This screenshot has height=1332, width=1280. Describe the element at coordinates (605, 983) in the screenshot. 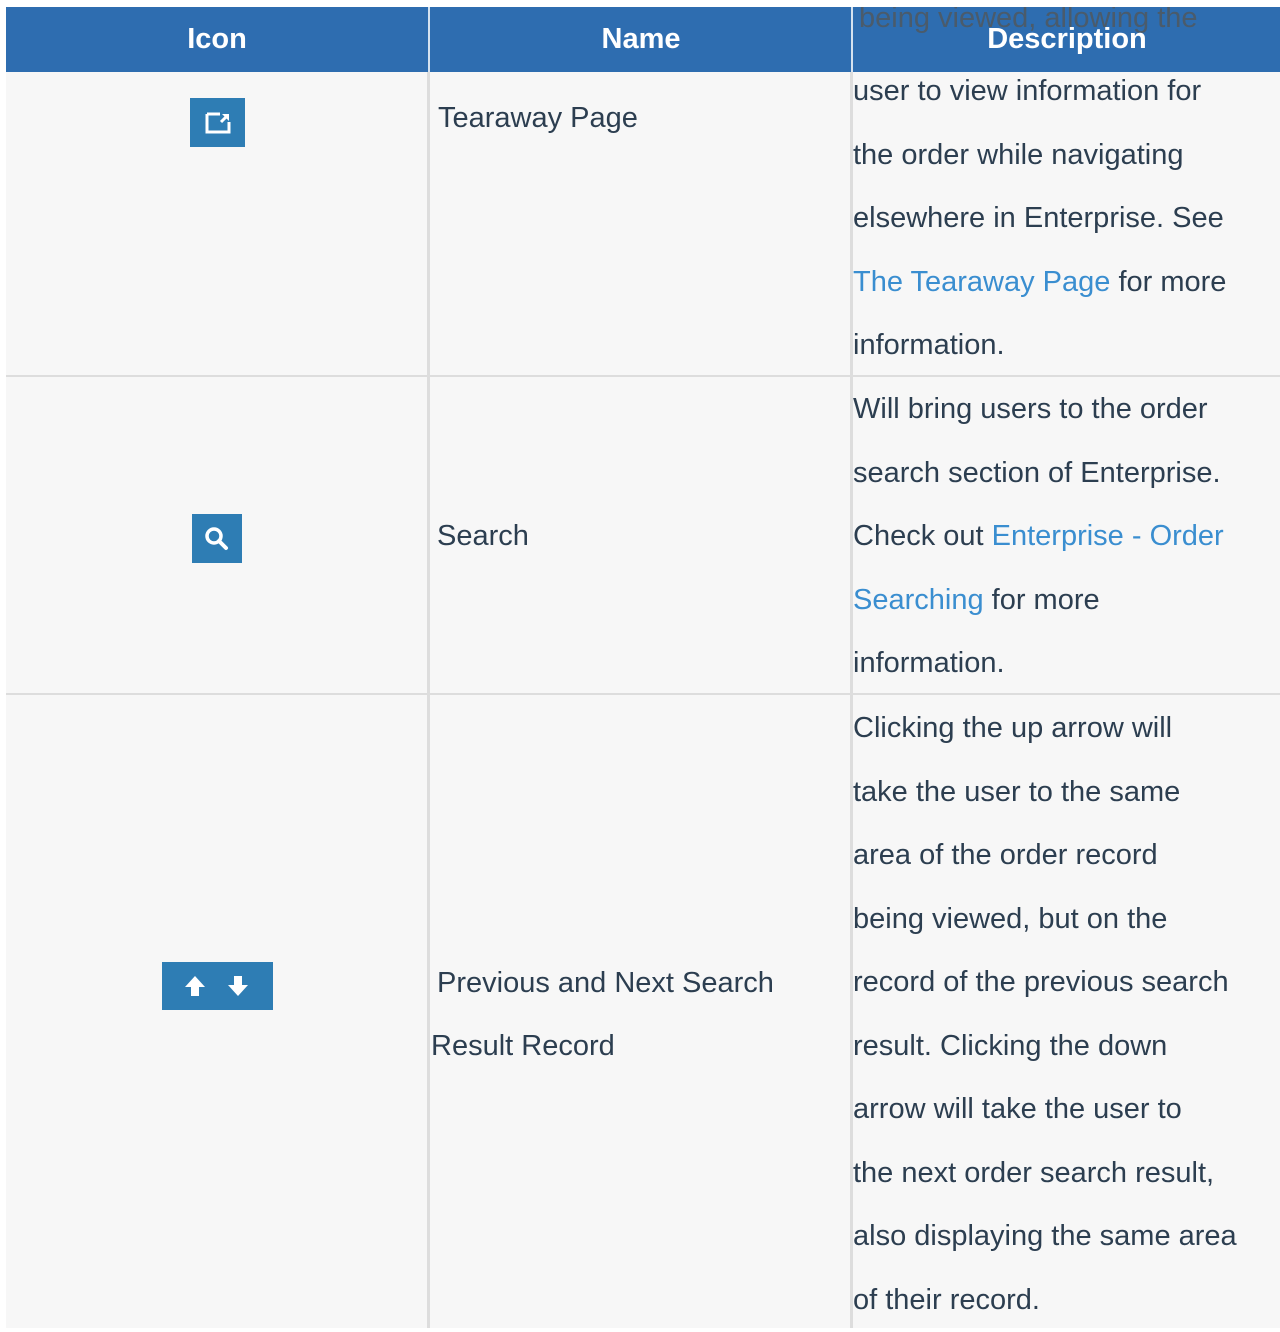

I see `previous-next-name-line1: Previous and Next Search` at that location.